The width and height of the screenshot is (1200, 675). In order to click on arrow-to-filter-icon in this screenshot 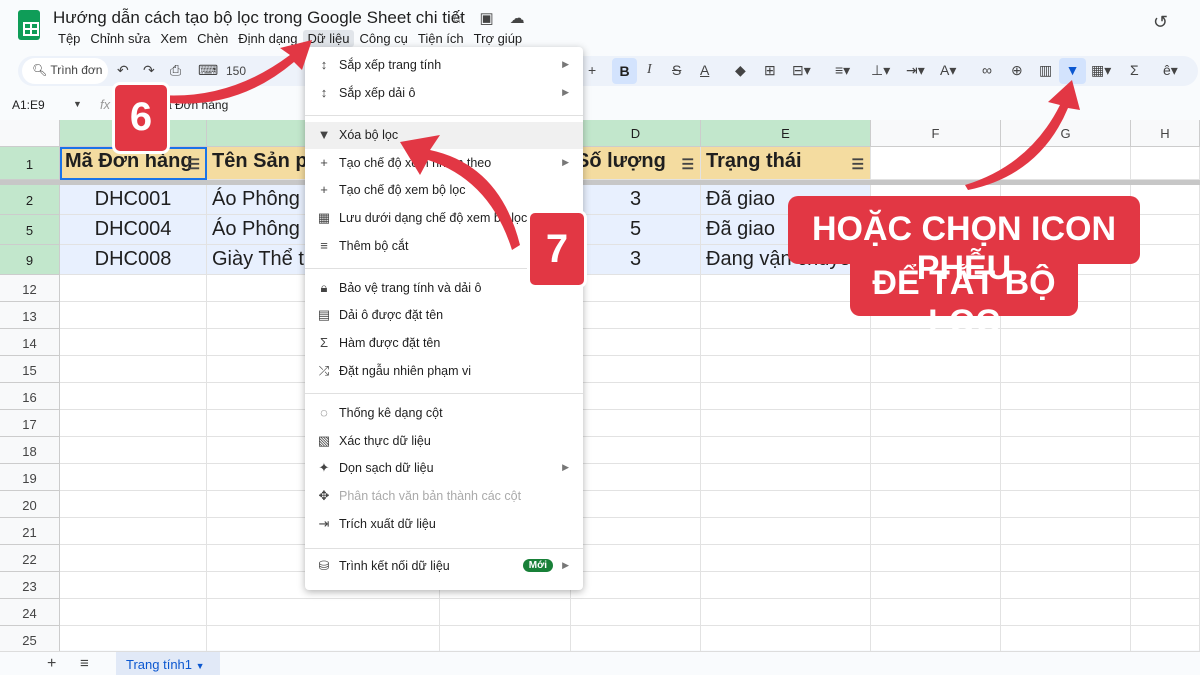, I will do `click(1022, 135)`.